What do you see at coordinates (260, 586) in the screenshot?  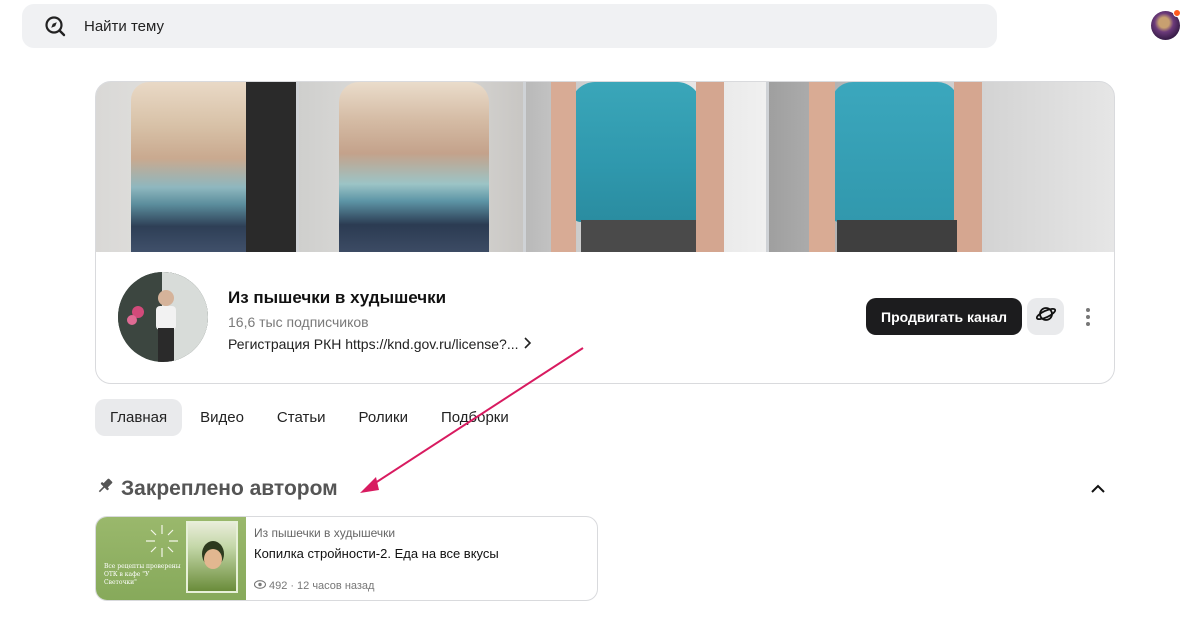 I see `eye-icon` at bounding box center [260, 586].